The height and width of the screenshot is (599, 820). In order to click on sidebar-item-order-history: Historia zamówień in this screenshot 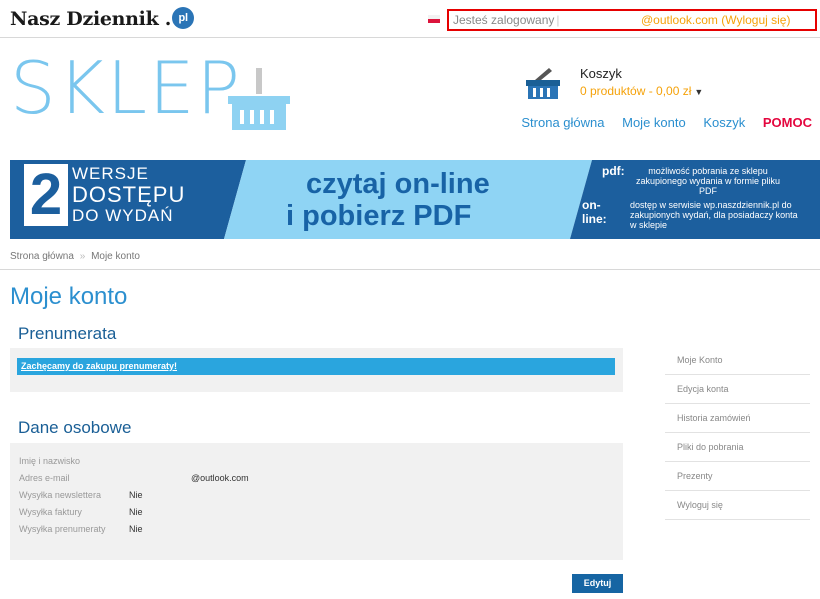, I will do `click(737, 418)`.